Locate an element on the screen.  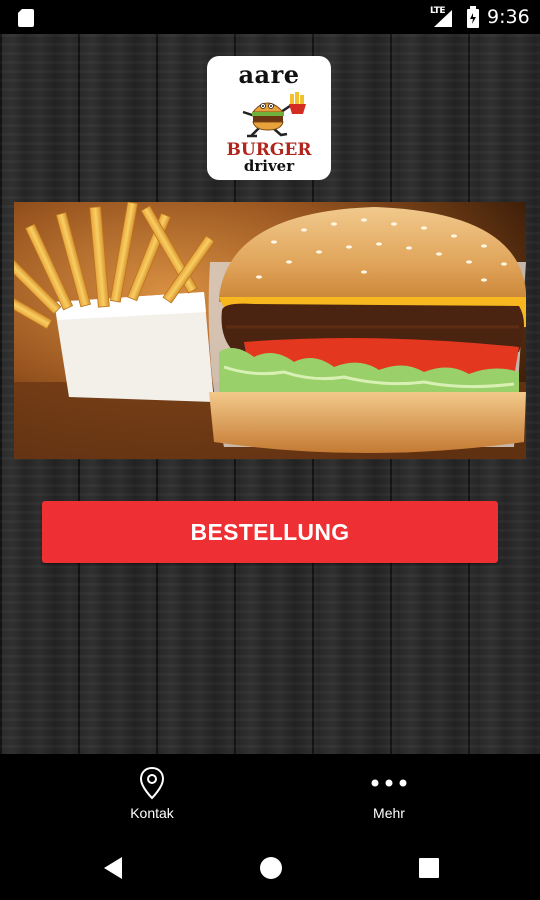
battery-icon is located at coordinates (473, 17).